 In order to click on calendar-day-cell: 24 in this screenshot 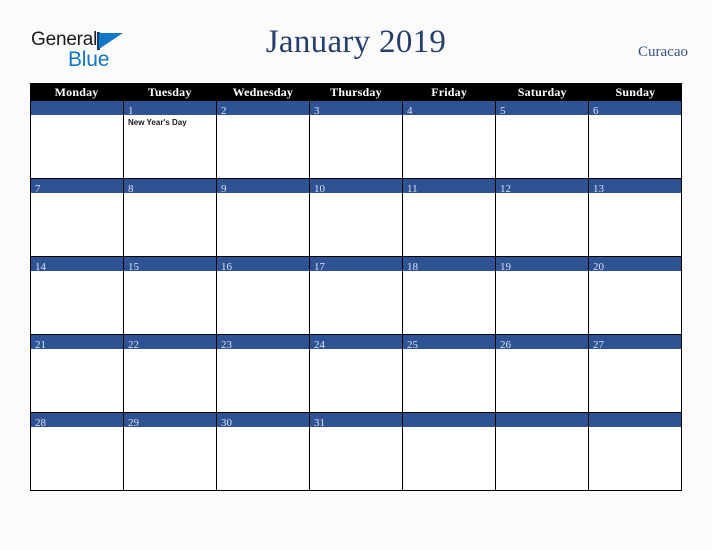, I will do `click(356, 373)`.